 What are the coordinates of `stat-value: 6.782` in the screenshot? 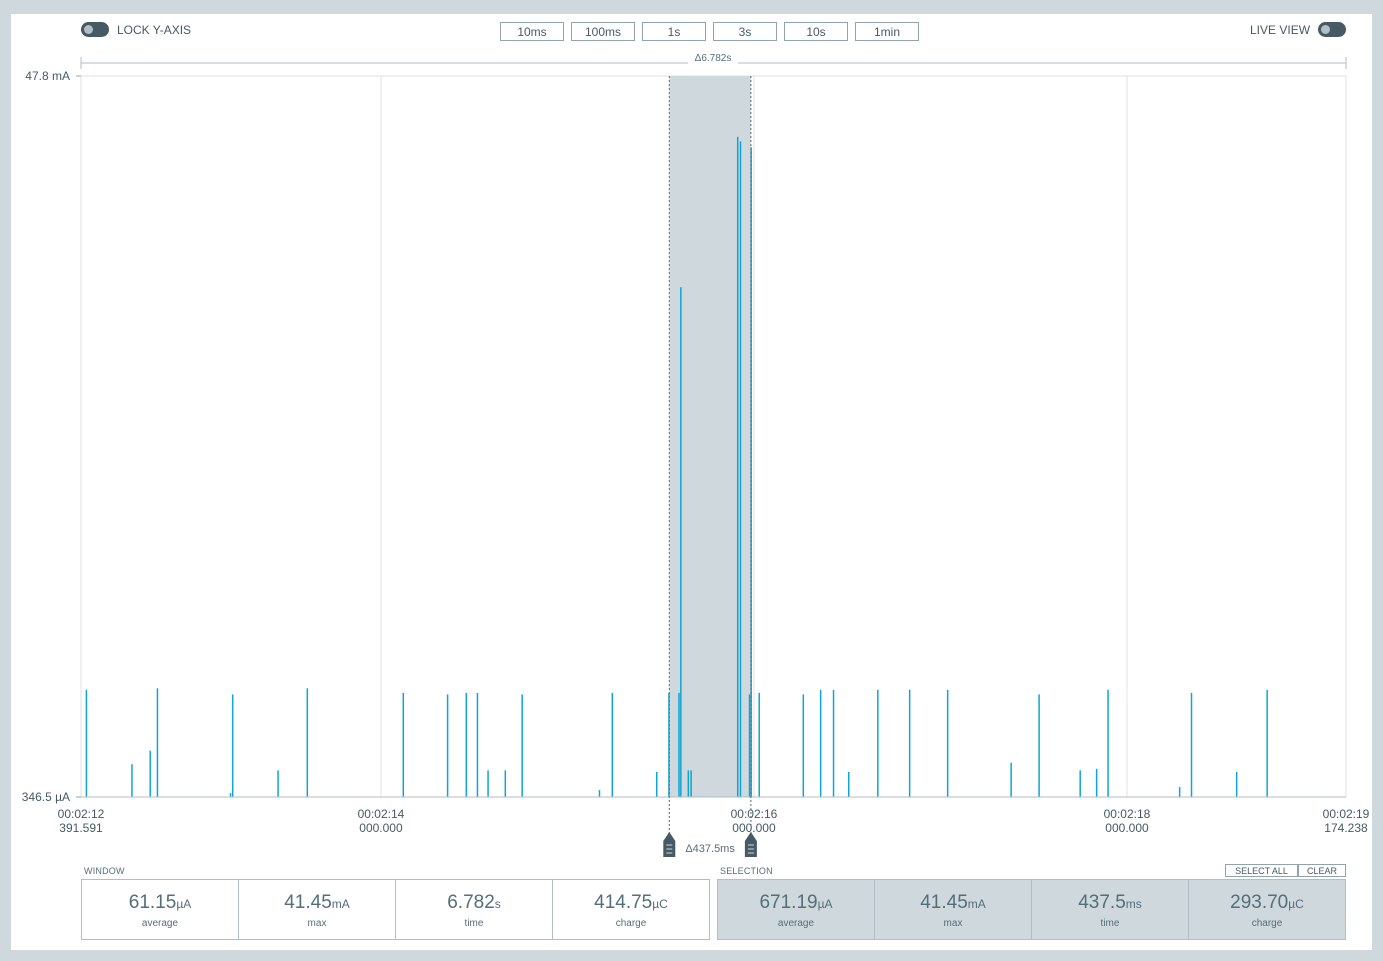 It's located at (471, 902).